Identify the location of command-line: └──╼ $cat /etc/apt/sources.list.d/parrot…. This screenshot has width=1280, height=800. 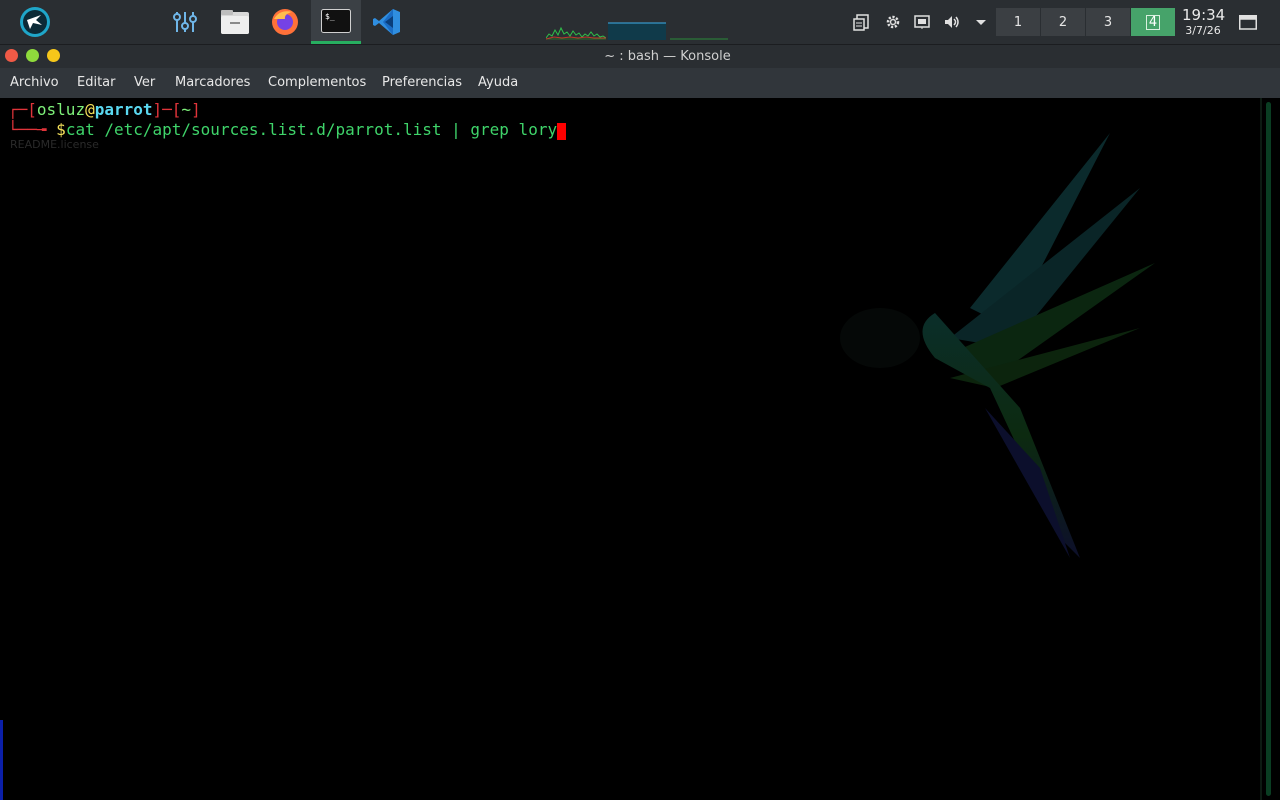
(287, 130).